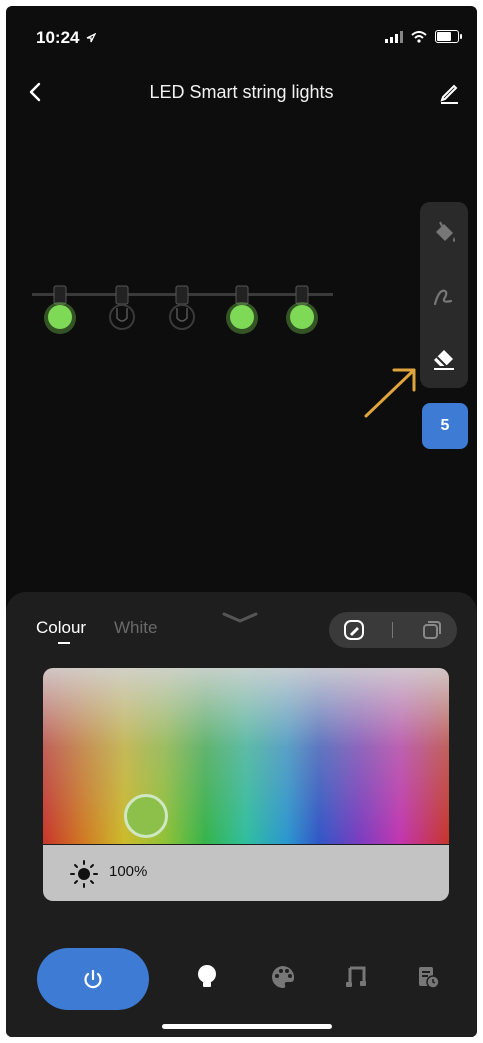  I want to click on bulb-icon, so click(207, 976).